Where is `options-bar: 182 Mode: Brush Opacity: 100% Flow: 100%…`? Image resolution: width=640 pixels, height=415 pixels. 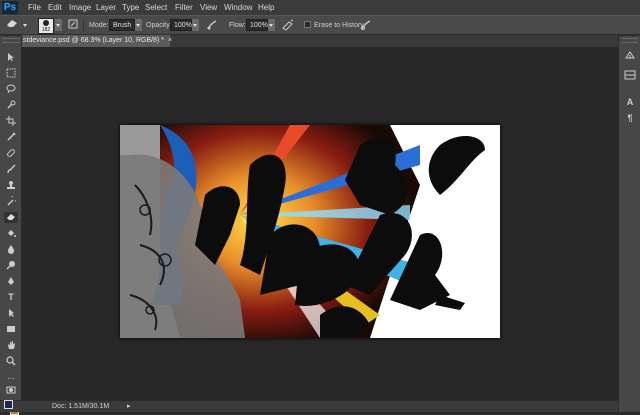 options-bar: 182 Mode: Brush Opacity: 100% Flow: 100%… is located at coordinates (320, 25).